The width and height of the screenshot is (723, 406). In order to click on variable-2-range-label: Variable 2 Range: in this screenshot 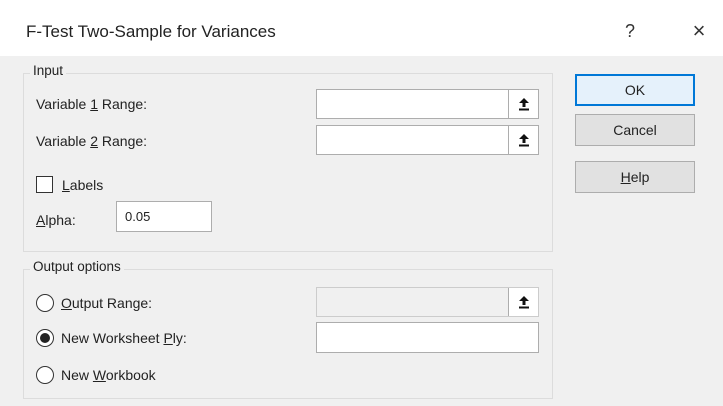, I will do `click(92, 141)`.